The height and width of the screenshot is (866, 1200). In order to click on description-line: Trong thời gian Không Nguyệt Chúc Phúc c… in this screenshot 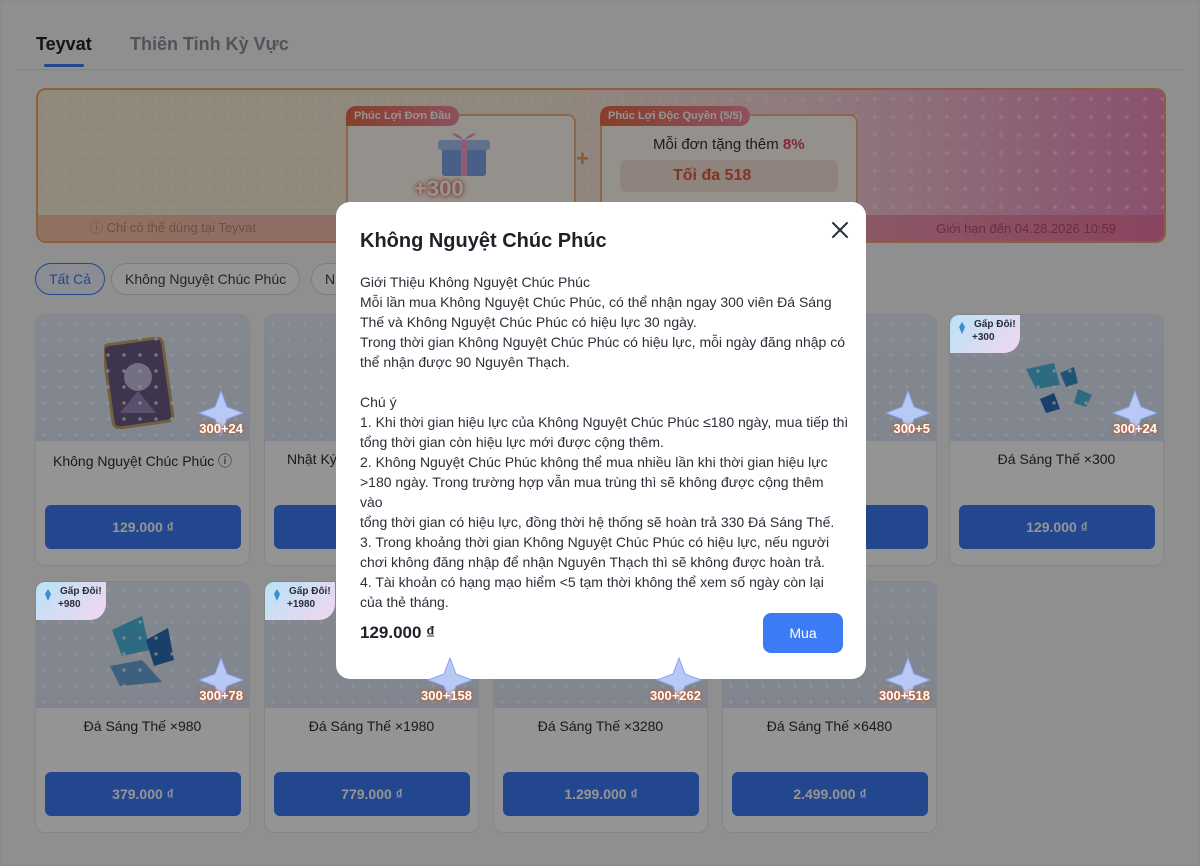, I will do `click(602, 342)`.